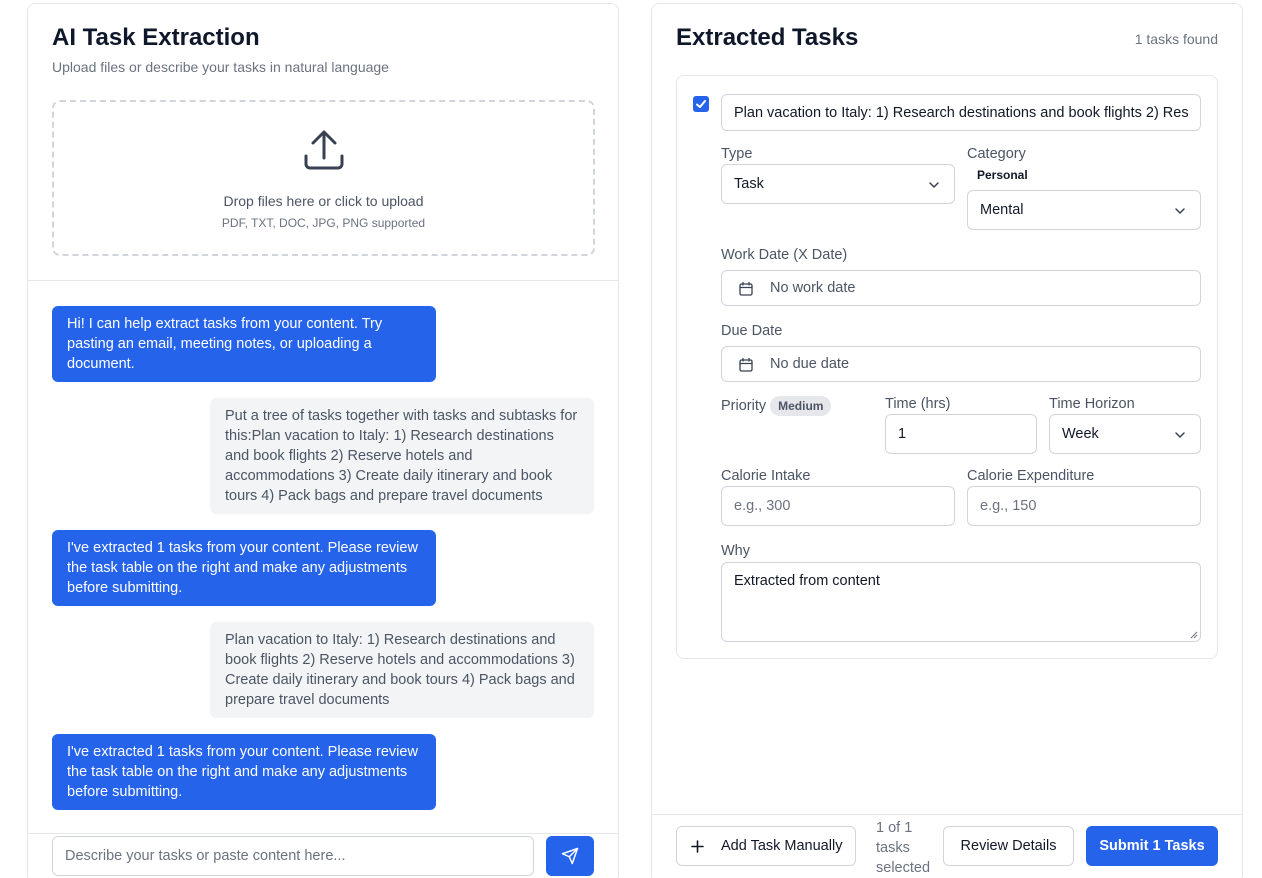  I want to click on chat-input-bar, so click(323, 855).